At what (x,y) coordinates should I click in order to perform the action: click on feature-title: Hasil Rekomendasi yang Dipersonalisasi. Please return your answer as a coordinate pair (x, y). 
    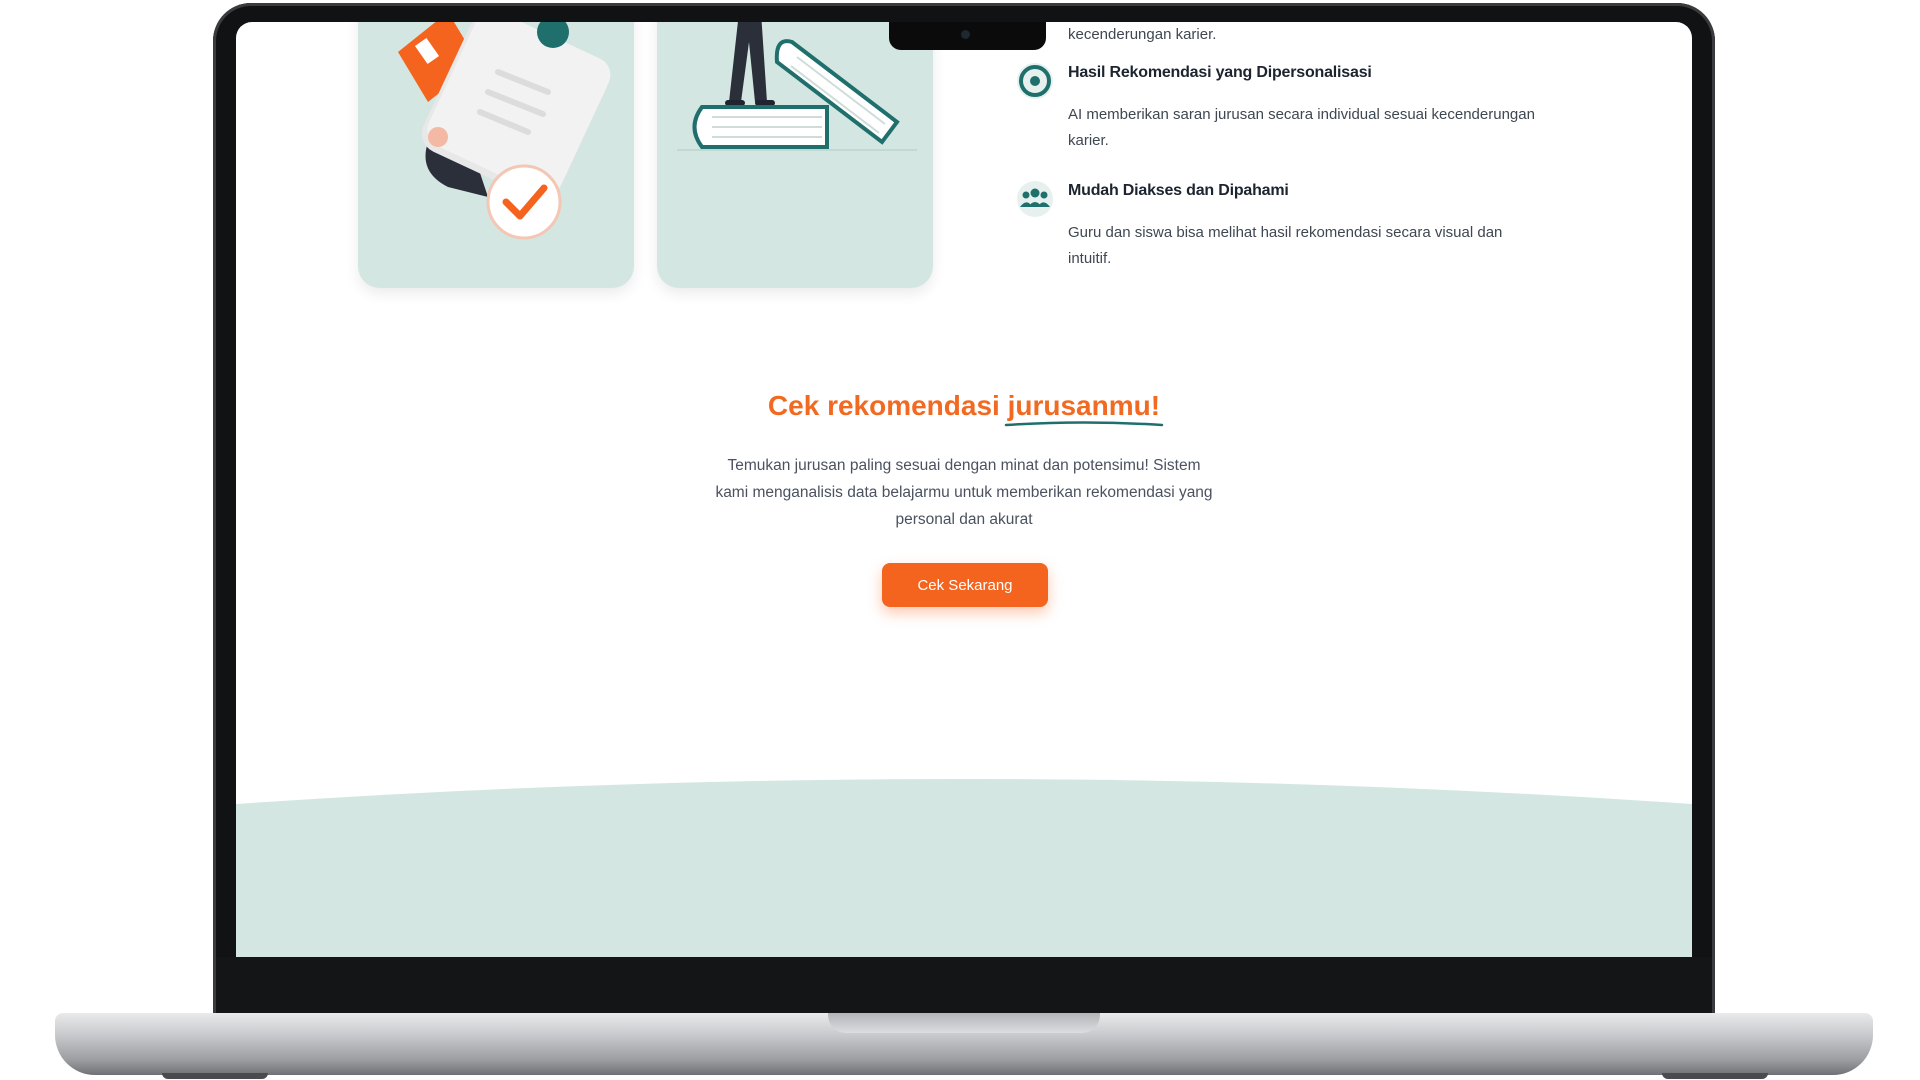
    Looking at the image, I should click on (1220, 72).